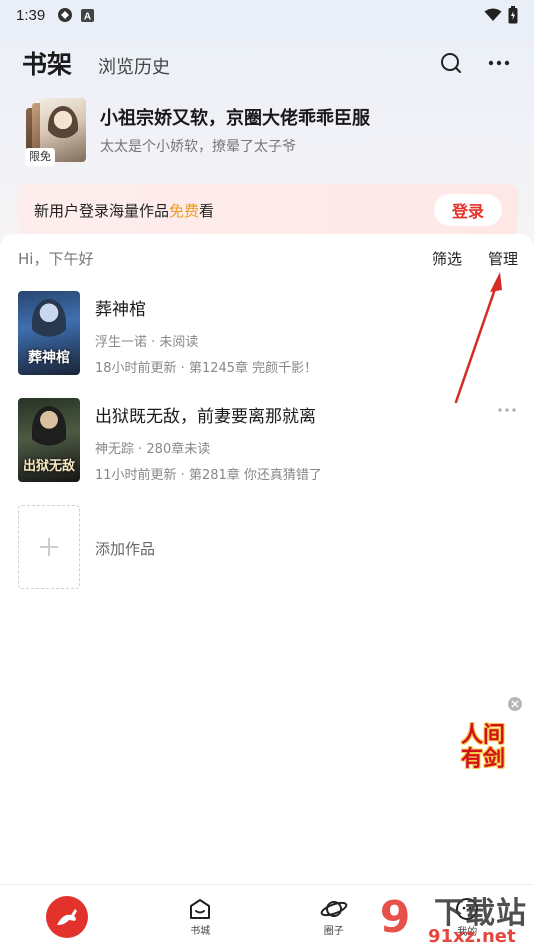  What do you see at coordinates (125, 549) in the screenshot?
I see `add-work-label: 添加作品` at bounding box center [125, 549].